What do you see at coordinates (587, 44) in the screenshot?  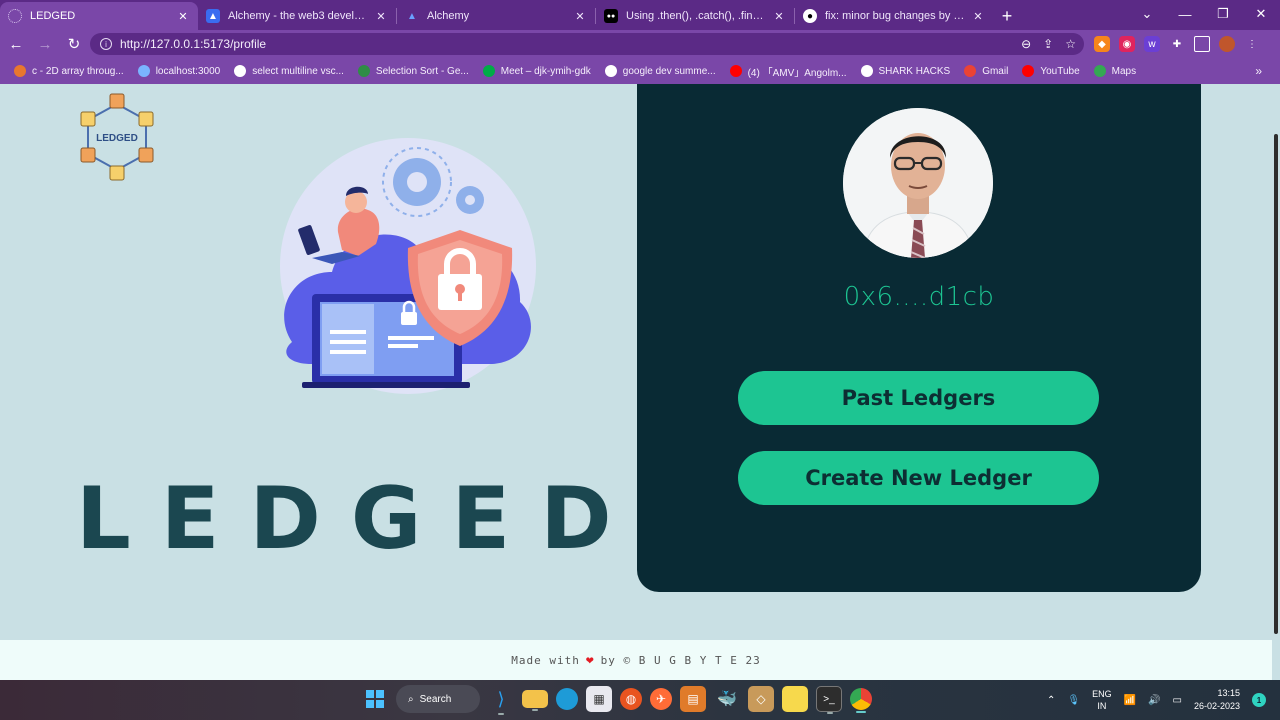 I see `address-bar: i http://127.0.0.1:5173/profile ⊖ ⇪ ☆` at bounding box center [587, 44].